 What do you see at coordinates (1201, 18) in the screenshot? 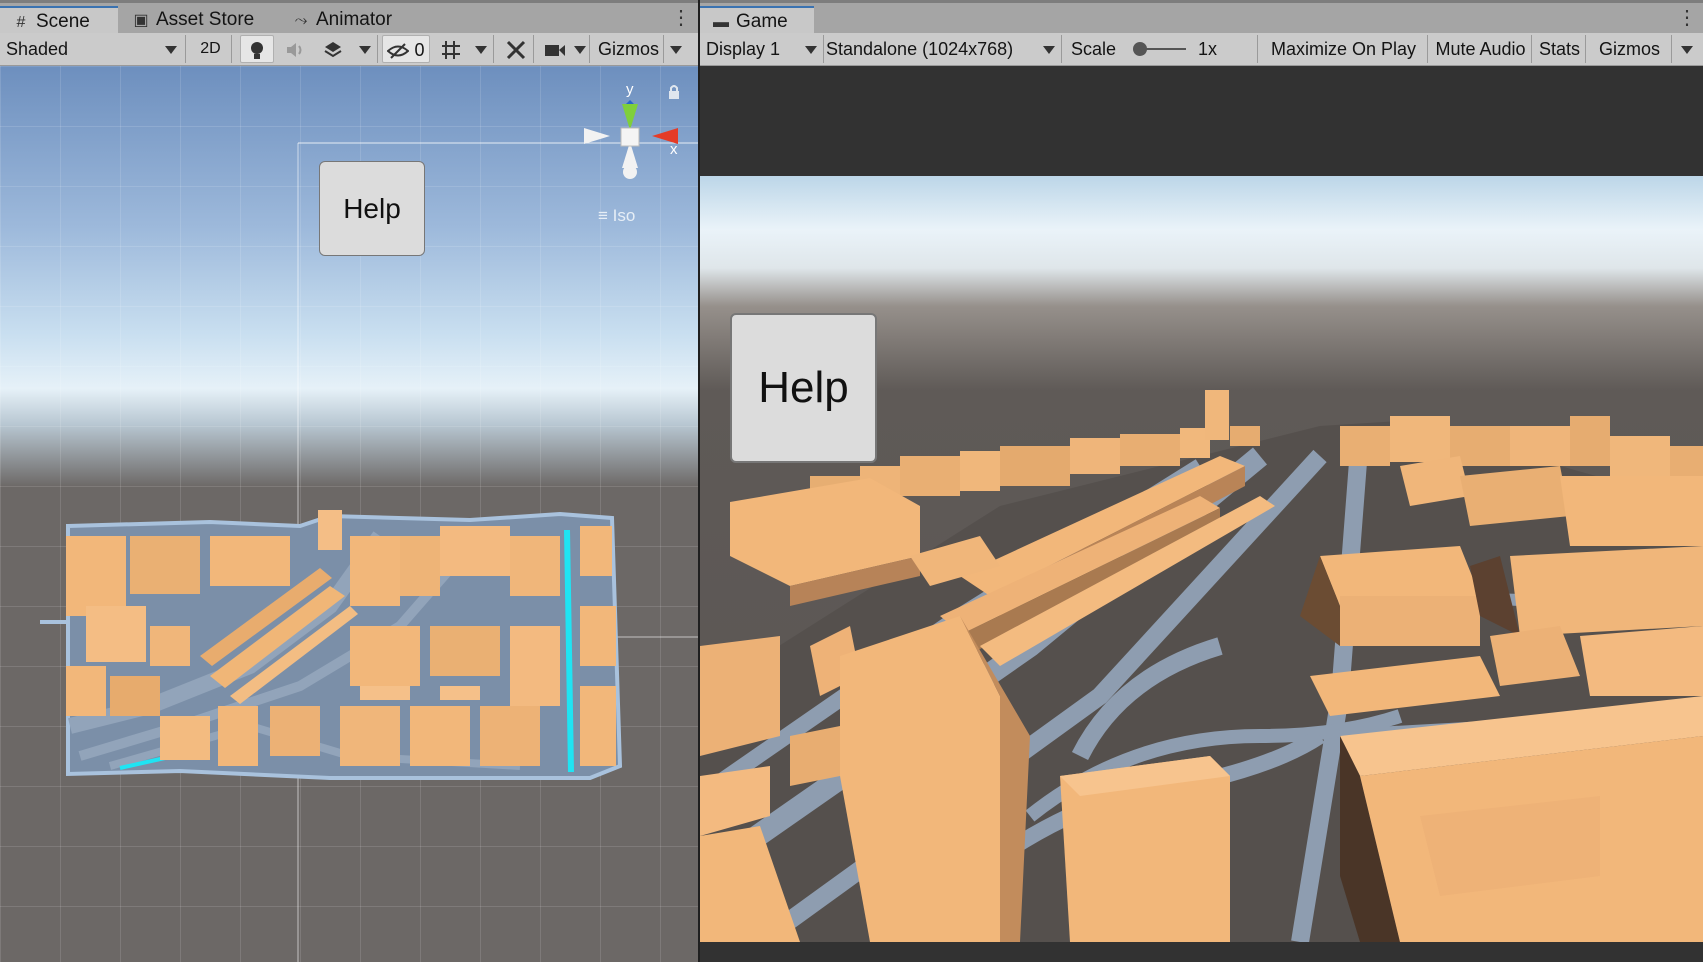
I see `game-tabbar: ▬ Game ⋮` at bounding box center [1201, 18].